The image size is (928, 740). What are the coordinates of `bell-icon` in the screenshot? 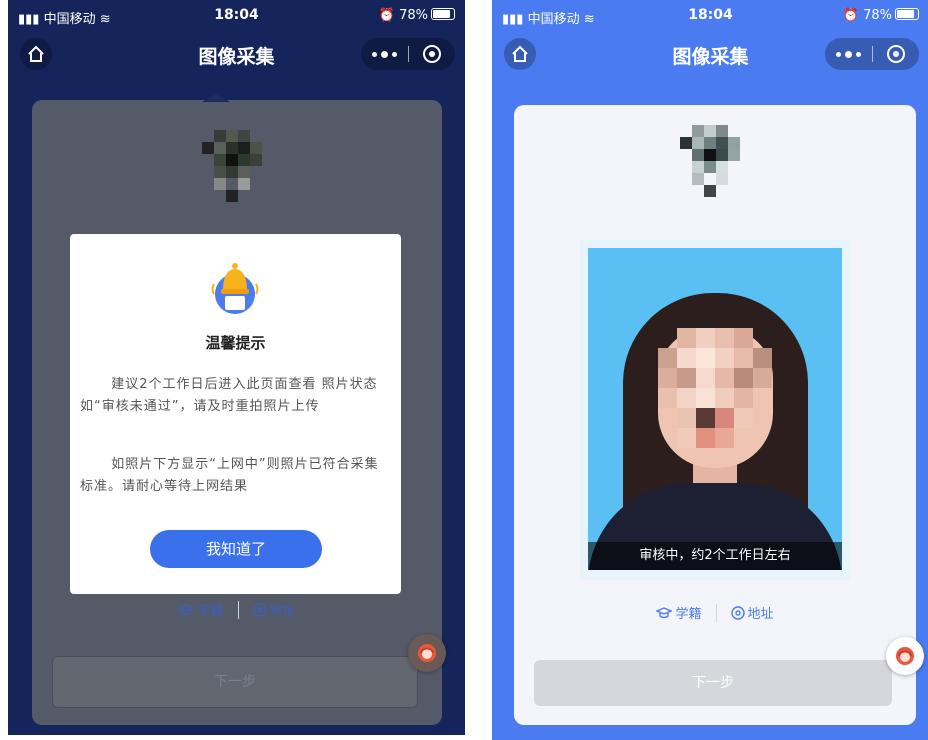 It's located at (235, 288).